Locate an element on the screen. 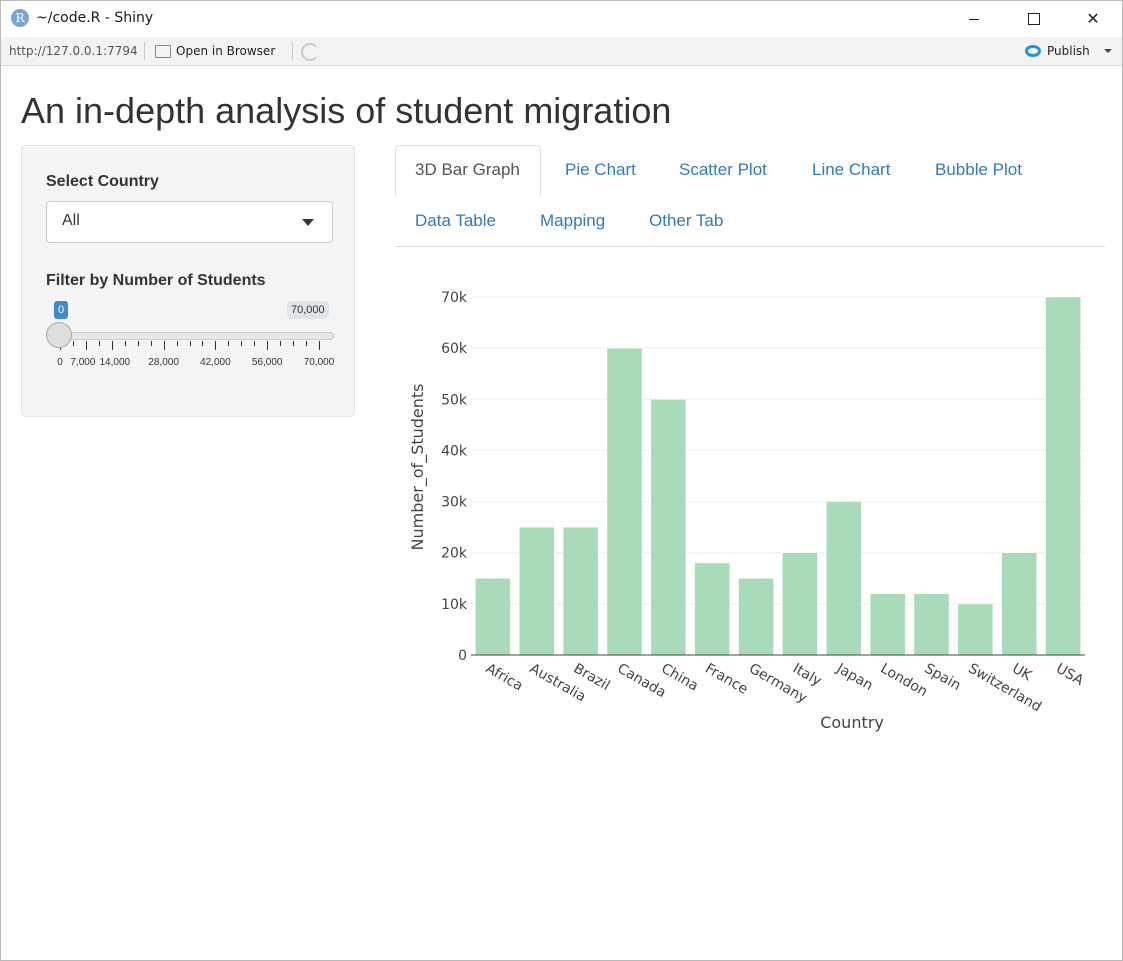 The width and height of the screenshot is (1123, 961). publish-label: Publish is located at coordinates (1068, 51).